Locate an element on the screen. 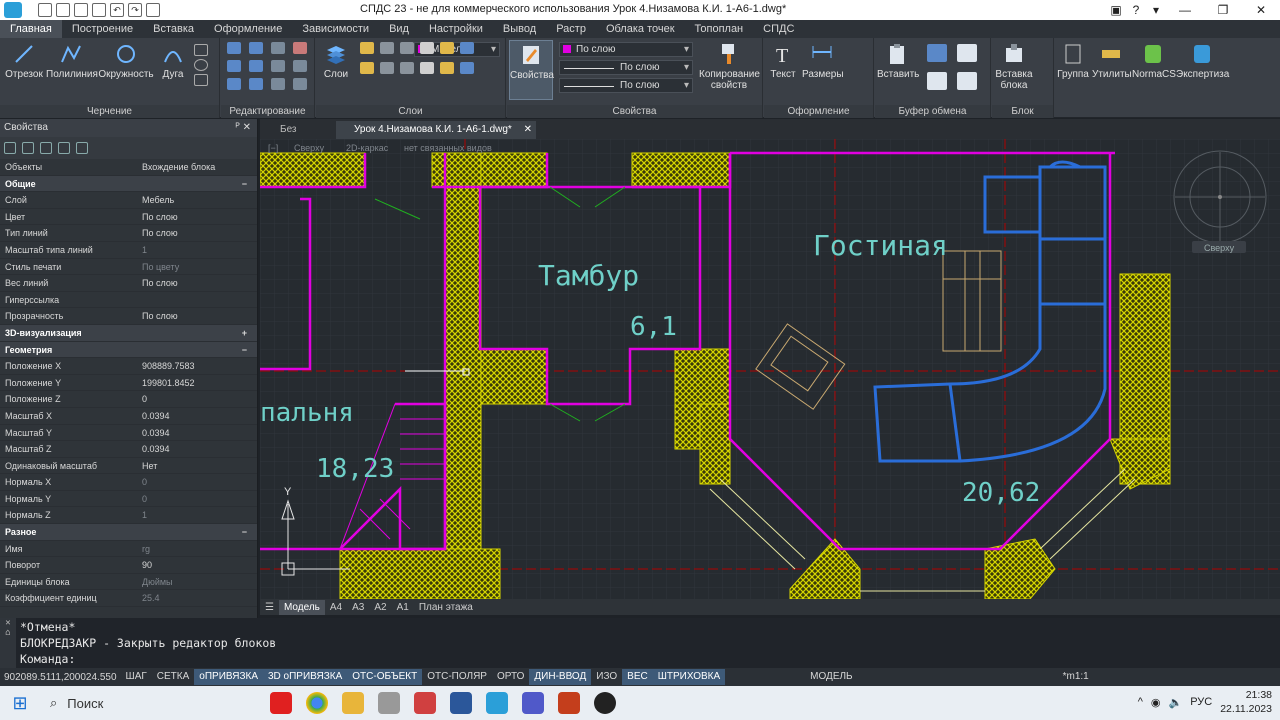 Image resolution: width=1280 pixels, height=720 pixels. property-section: Геометрия − is located at coordinates (128, 350).